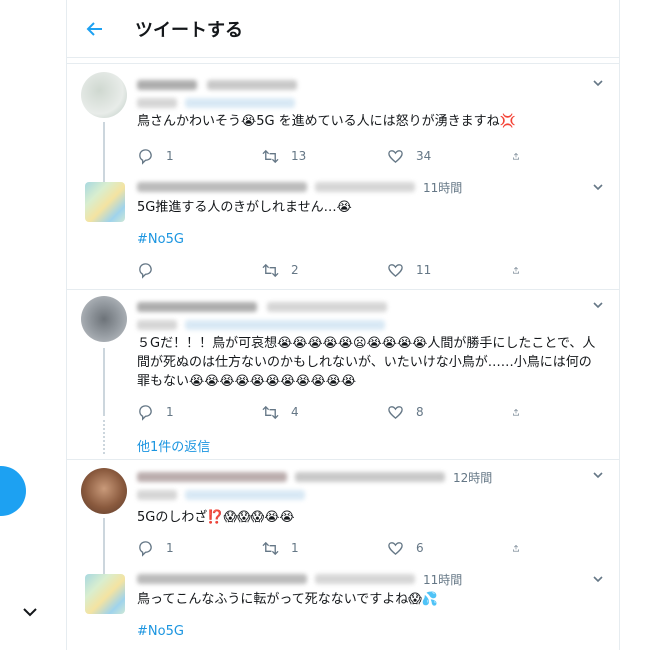 The width and height of the screenshot is (650, 650). I want to click on retweet-count: 2, so click(295, 270).